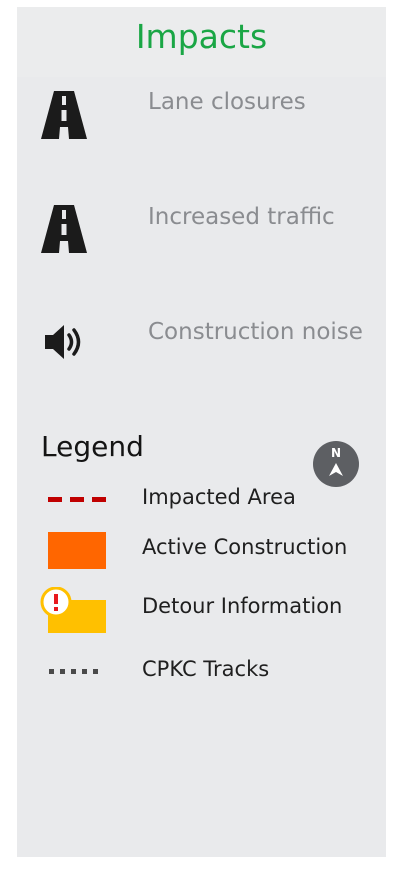  What do you see at coordinates (73, 610) in the screenshot?
I see `detour-warning-icon` at bounding box center [73, 610].